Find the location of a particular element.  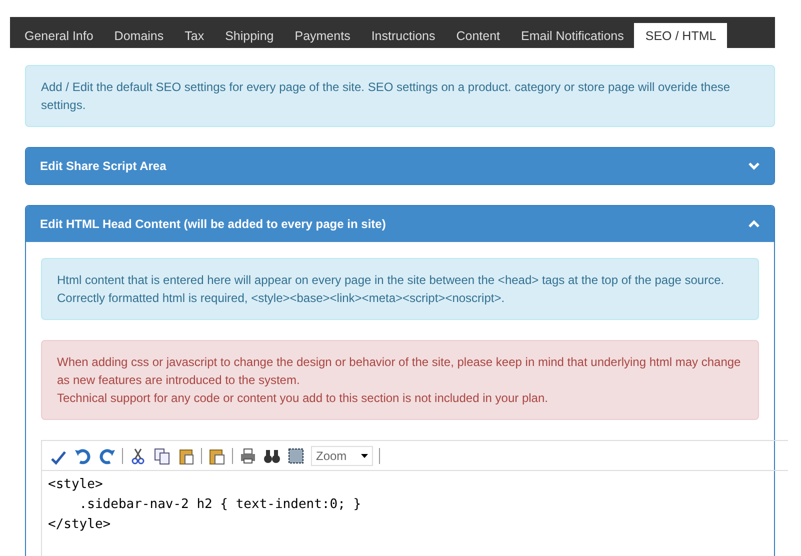

copy-icon is located at coordinates (162, 455).